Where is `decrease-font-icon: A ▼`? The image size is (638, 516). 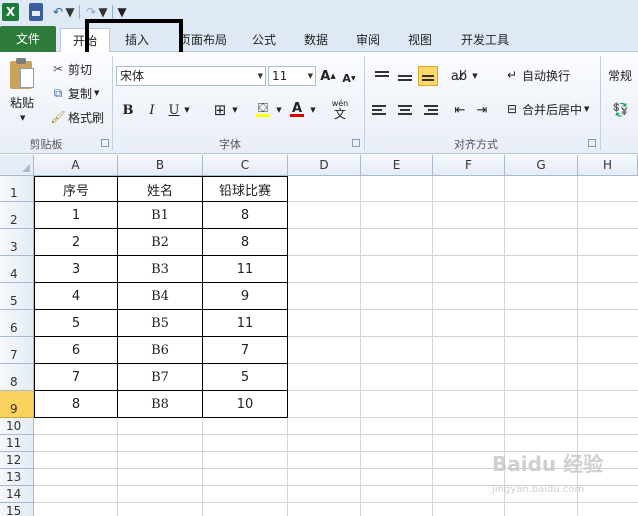
decrease-font-icon: A ▼ is located at coordinates (349, 78).